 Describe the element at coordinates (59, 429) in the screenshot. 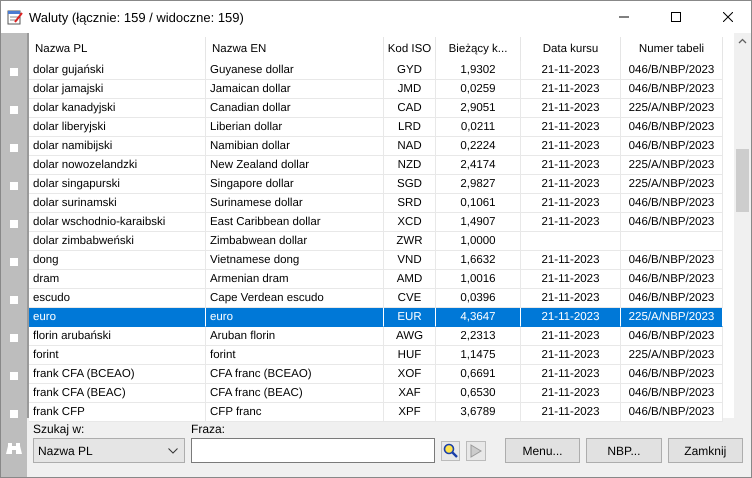

I see `field-label: Szukaj w:` at that location.